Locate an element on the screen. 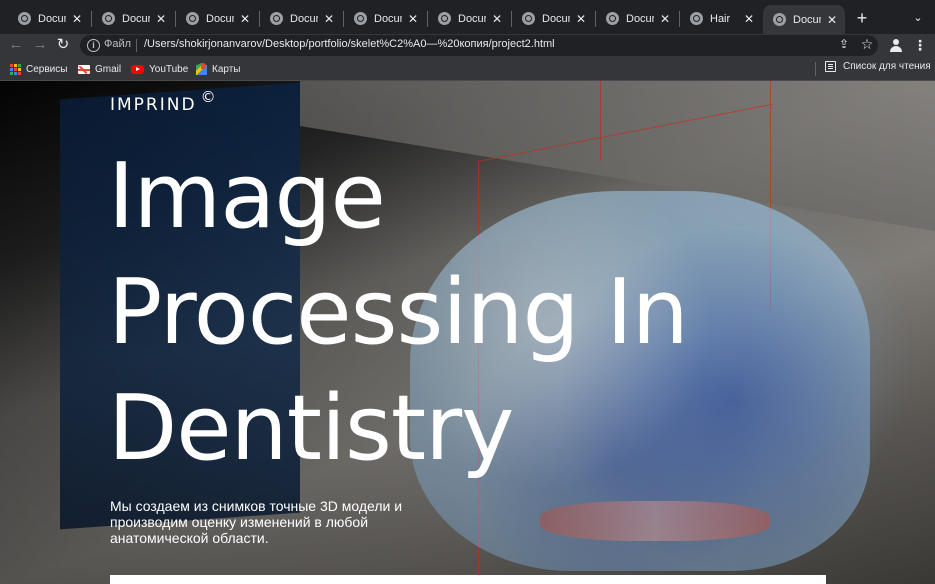  copyright-mark: © is located at coordinates (208, 97).